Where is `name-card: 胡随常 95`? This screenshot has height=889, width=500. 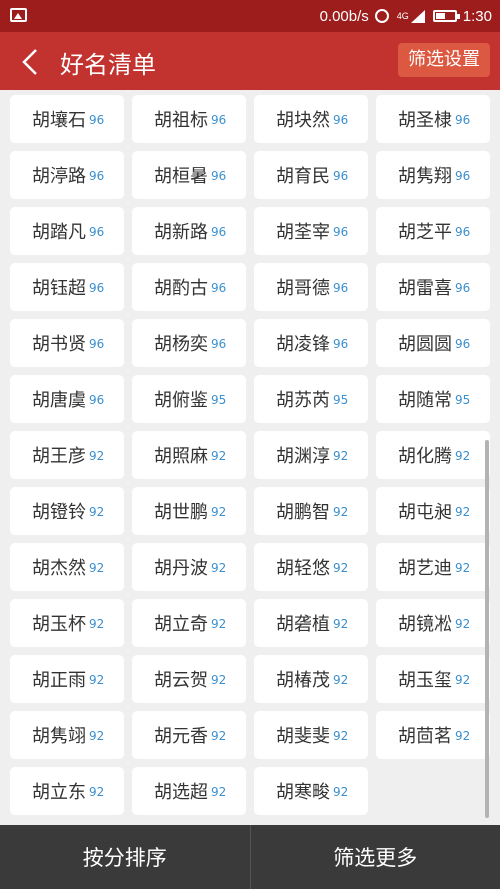 name-card: 胡随常 95 is located at coordinates (433, 399).